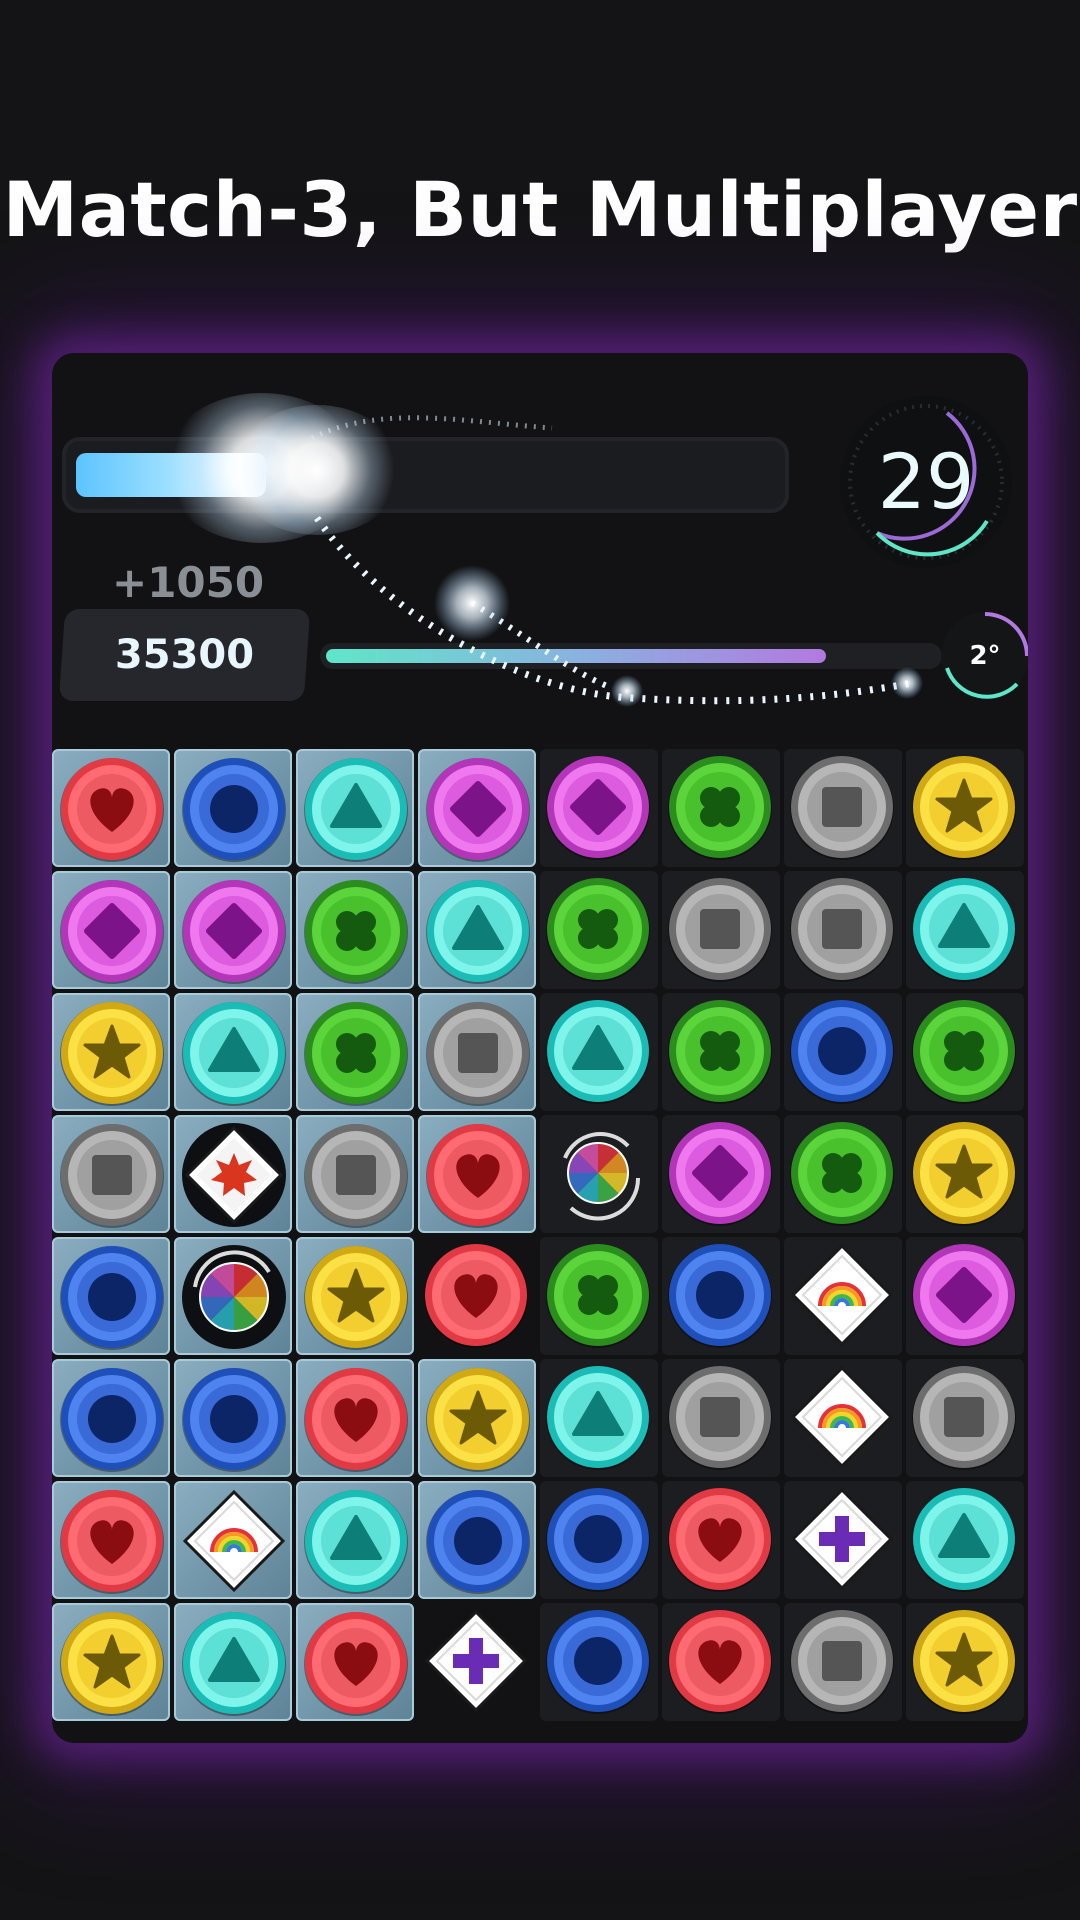  Describe the element at coordinates (576, 656) in the screenshot. I see `level-progress-fill` at that location.